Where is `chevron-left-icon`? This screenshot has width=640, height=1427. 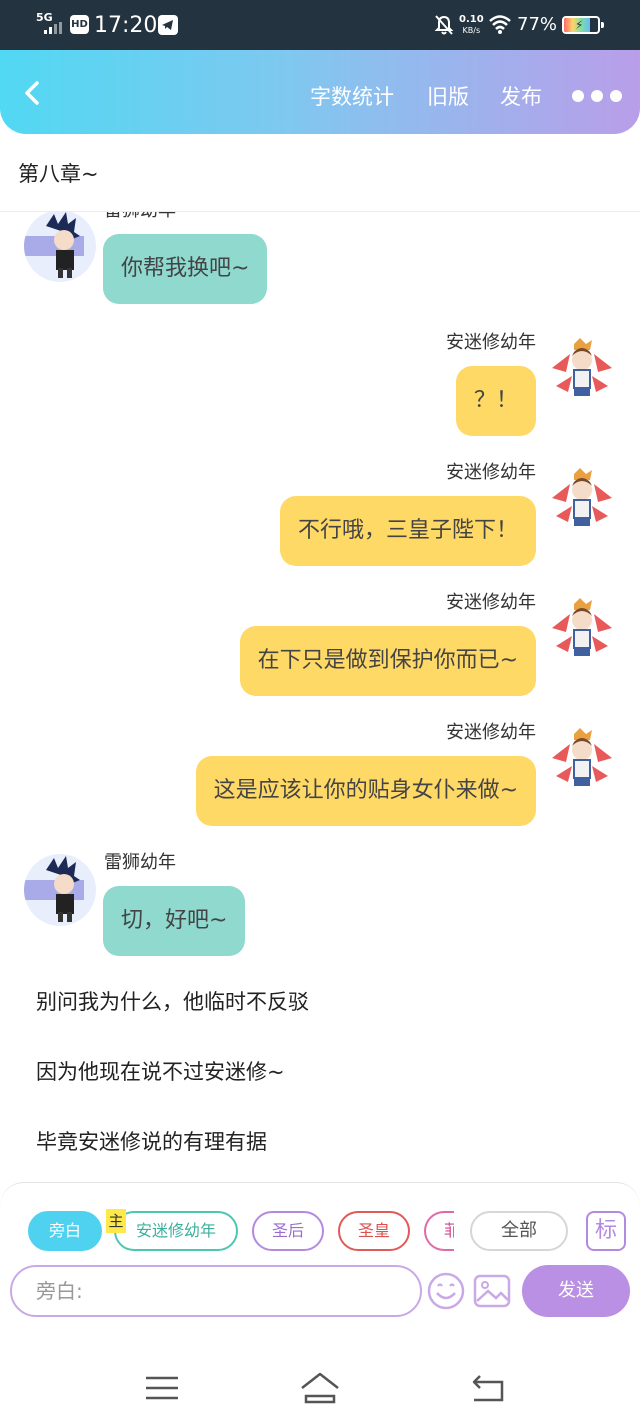
chevron-left-icon is located at coordinates (33, 93).